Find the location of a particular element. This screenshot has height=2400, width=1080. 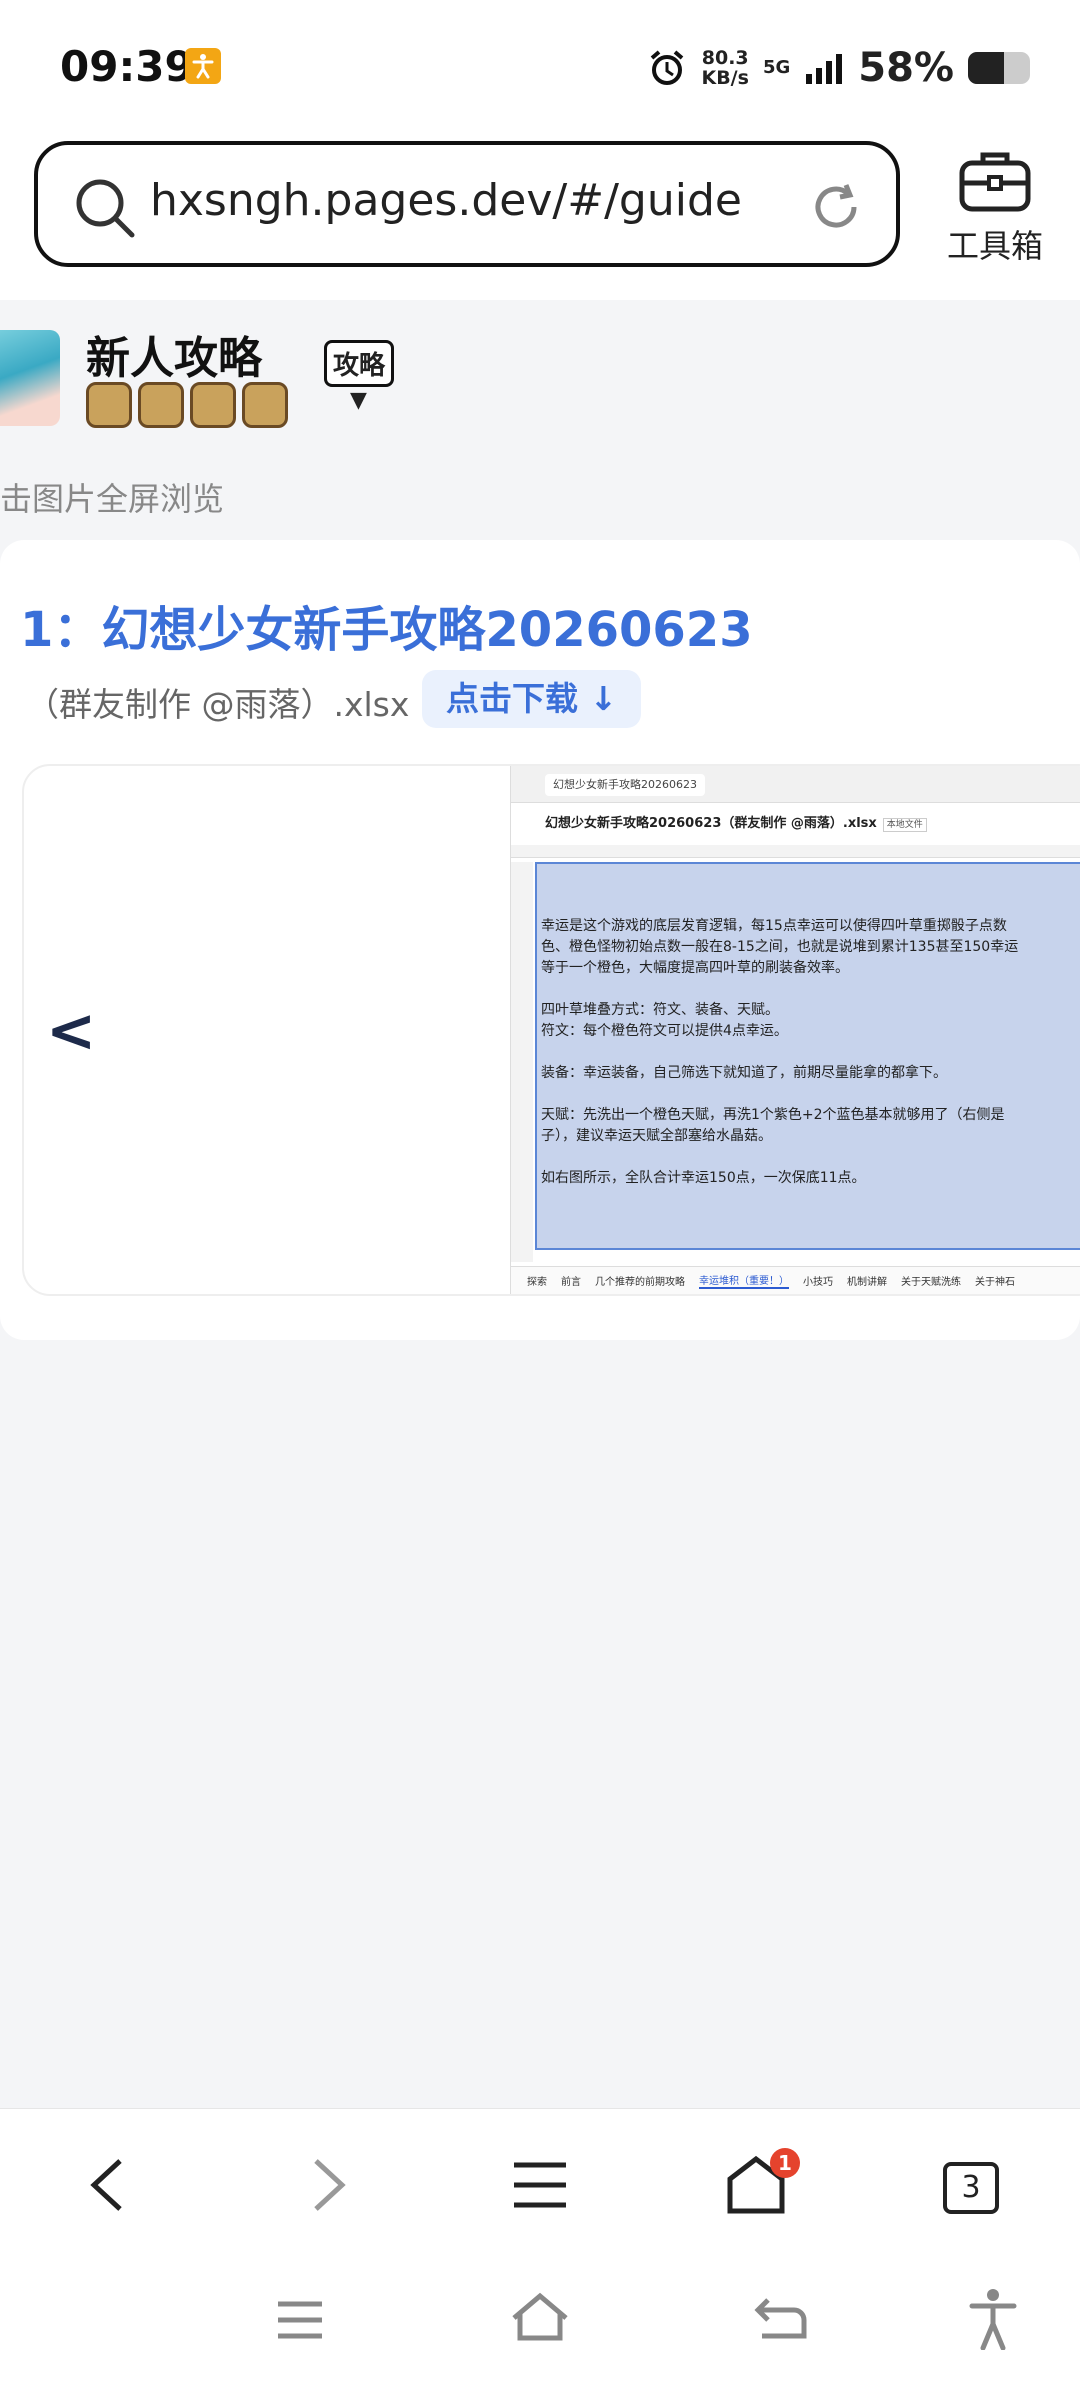

toolbox-button: 工具箱 is located at coordinates (995, 208).